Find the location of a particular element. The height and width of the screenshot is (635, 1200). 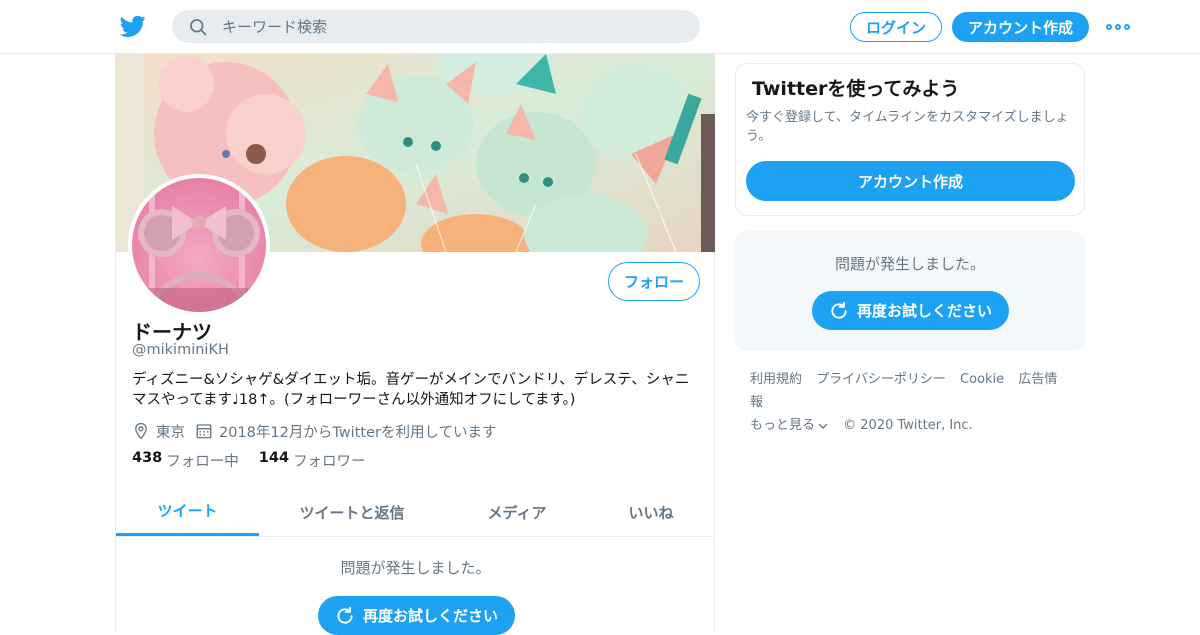

timeline-retry-label: 再度お試しください is located at coordinates (430, 616).